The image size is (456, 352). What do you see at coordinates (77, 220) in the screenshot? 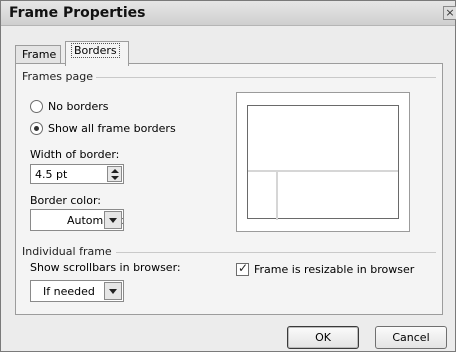
I see `border-color-select: Automatic` at bounding box center [77, 220].